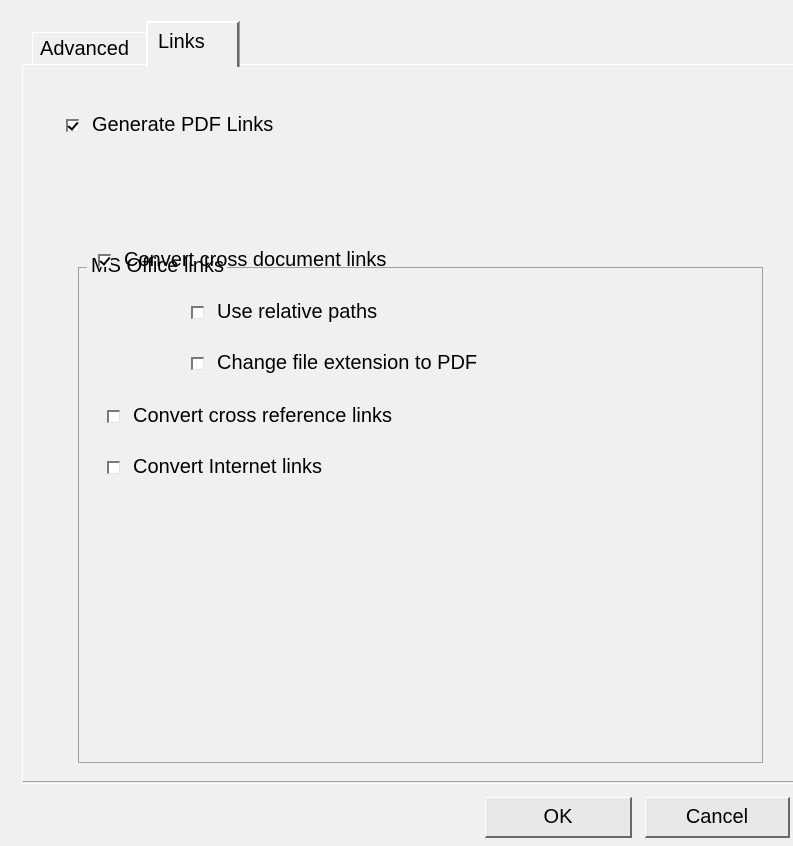  Describe the element at coordinates (297, 312) in the screenshot. I see `use-relative-paths-label: Use relative paths` at that location.